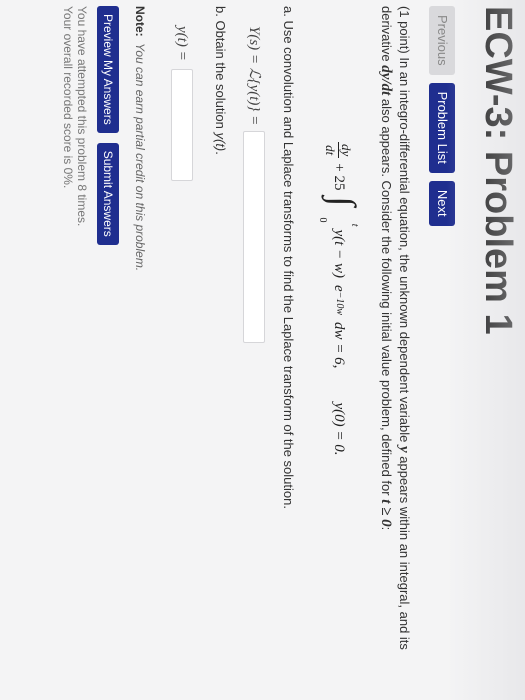 The image size is (525, 700). I want to click on part-a-answer-row: Y(s) = ℒ{y(t)} =, so click(254, 356).